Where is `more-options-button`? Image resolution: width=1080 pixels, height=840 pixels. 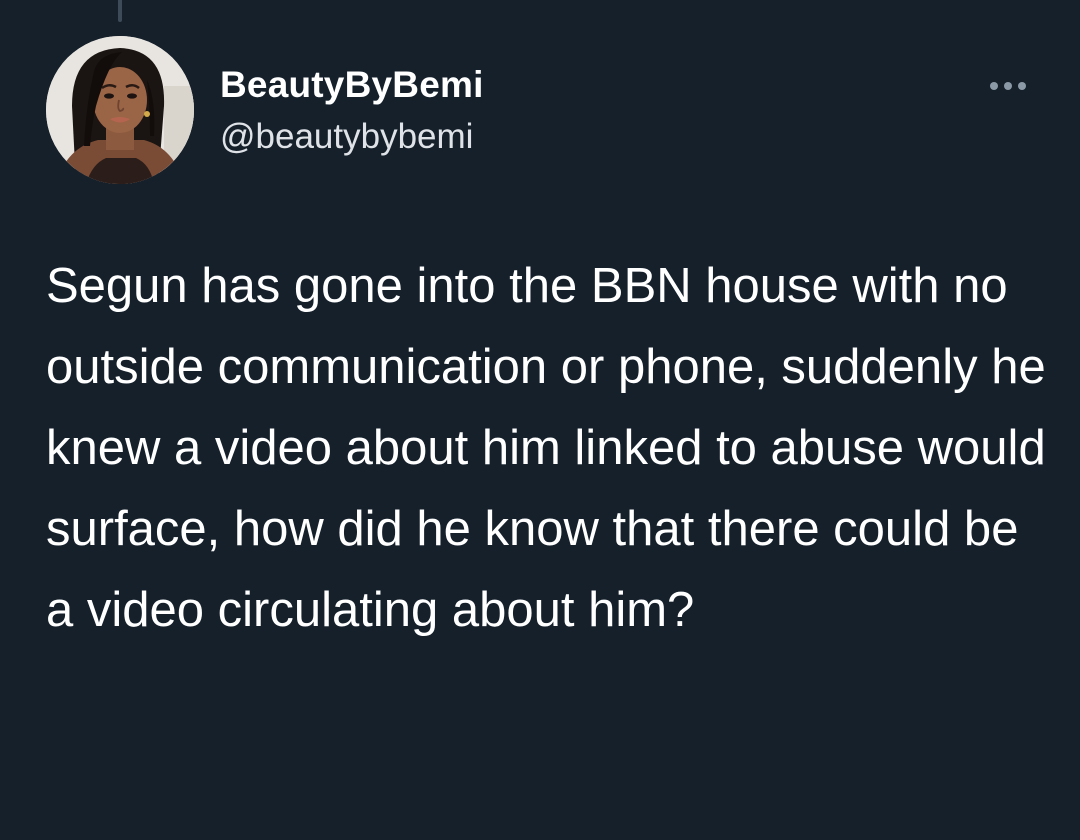 more-options-button is located at coordinates (1008, 86).